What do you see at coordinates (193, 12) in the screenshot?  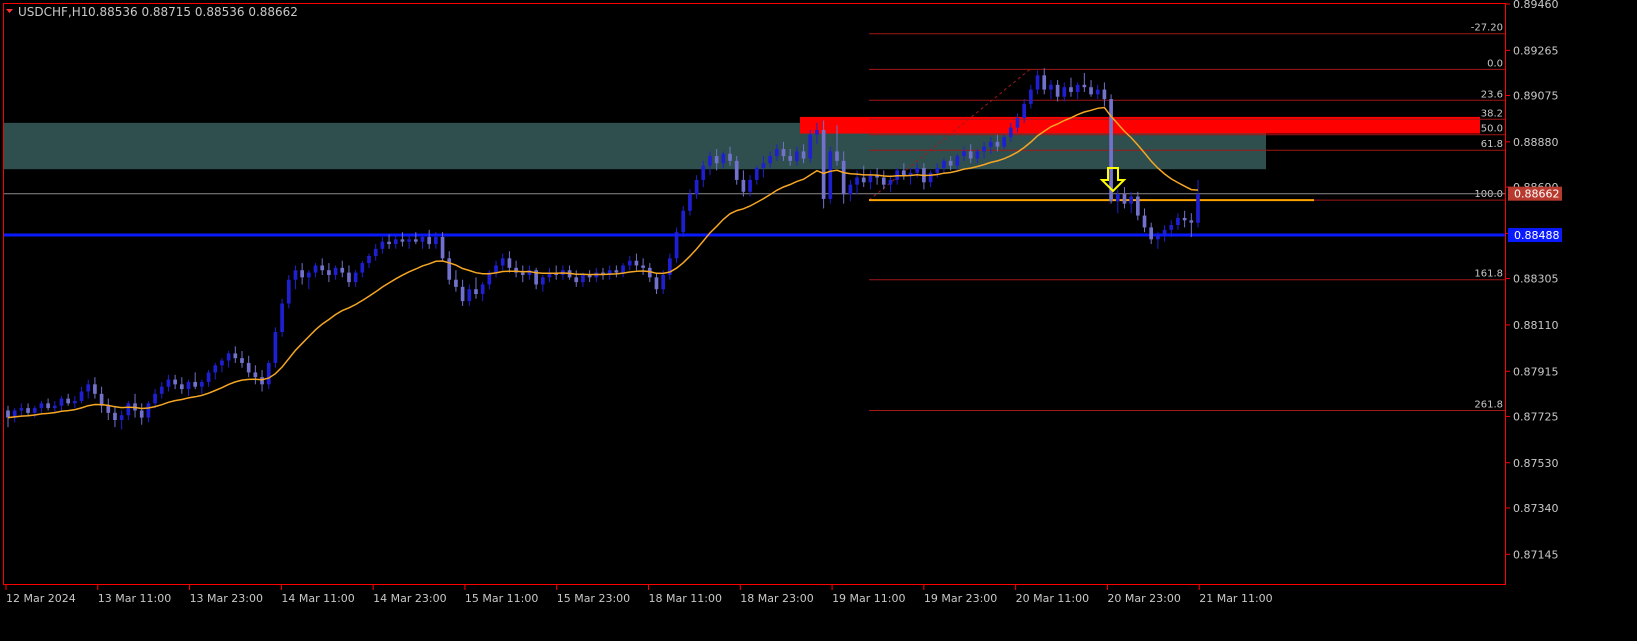 I see `ohlc-values: 0.88536 0.88715 0.88536 0.88662` at bounding box center [193, 12].